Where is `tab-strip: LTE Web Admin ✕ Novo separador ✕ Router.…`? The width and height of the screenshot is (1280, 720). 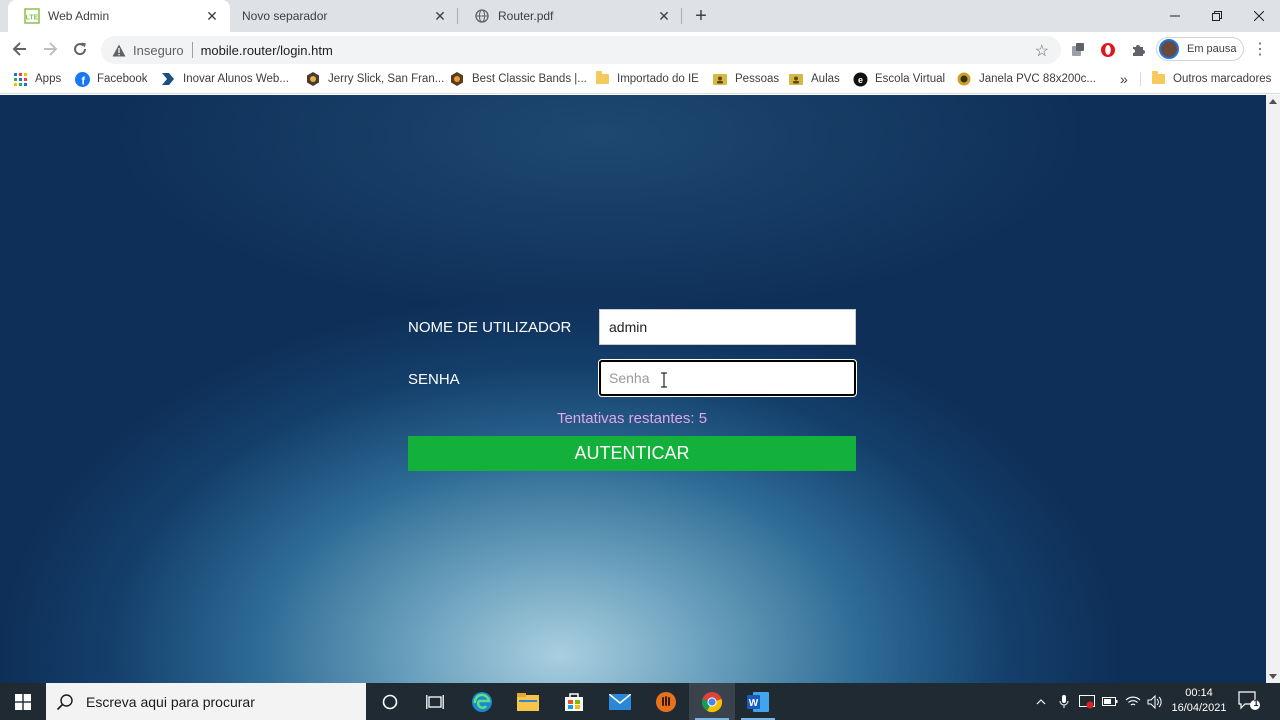
tab-strip: LTE Web Admin ✕ Novo separador ✕ Router.… is located at coordinates (640, 16).